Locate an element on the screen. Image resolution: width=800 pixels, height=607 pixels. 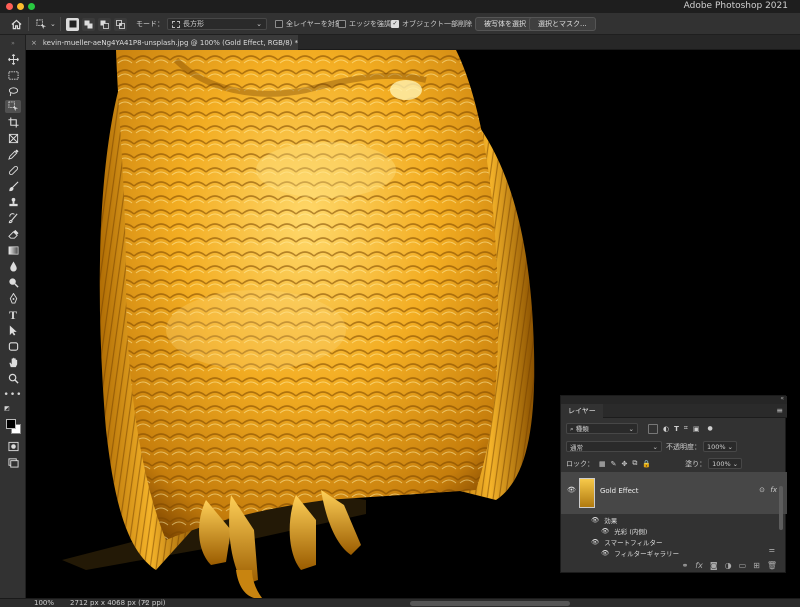
fx-badge: fx is located at coordinates (773, 490).